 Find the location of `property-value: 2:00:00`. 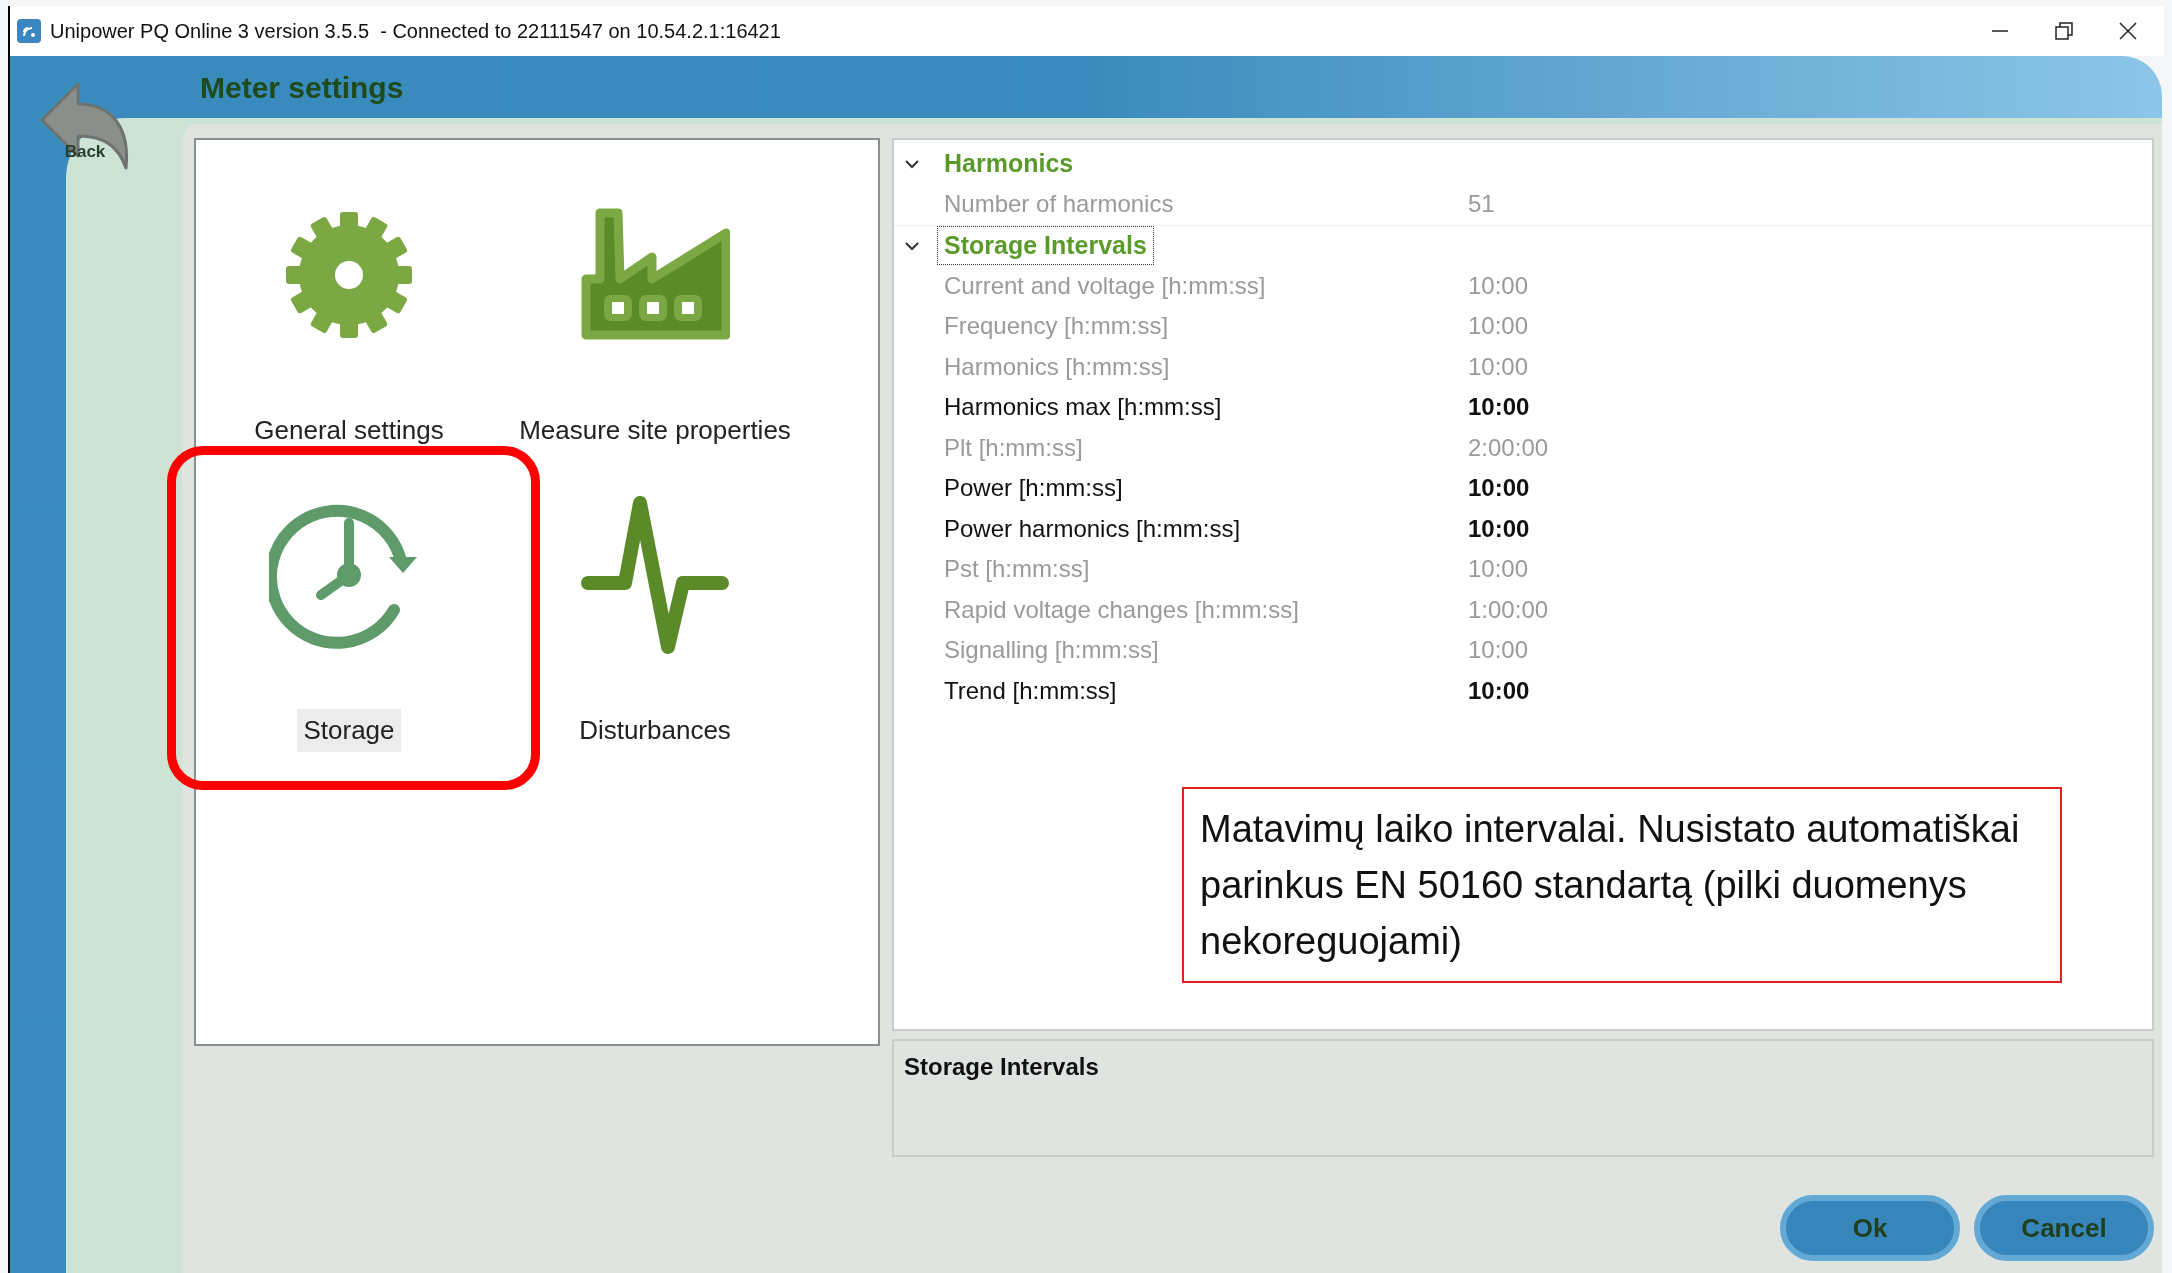

property-value: 2:00:00 is located at coordinates (1508, 447).